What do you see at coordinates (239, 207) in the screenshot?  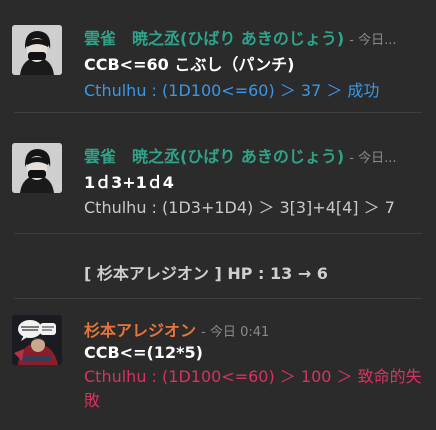 I see `dice-result: Cthulhu : (1D3+1D4) ＞ 3[3]+4[4] ＞ 7` at bounding box center [239, 207].